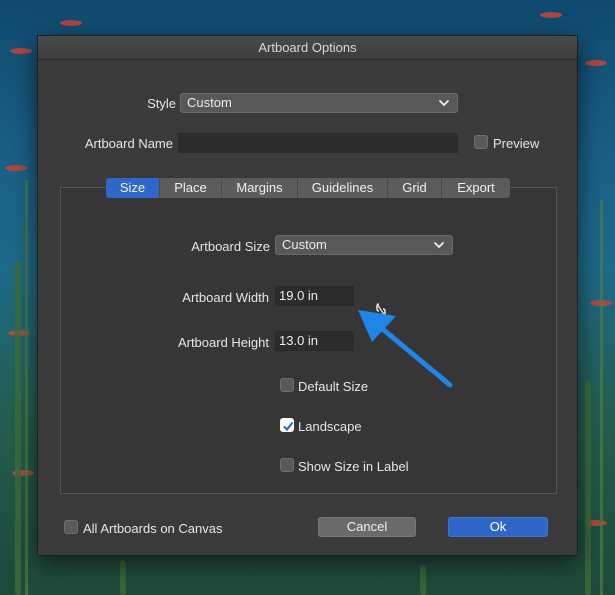 This screenshot has width=615, height=595. Describe the element at coordinates (287, 465) in the screenshot. I see `show-size-checkbox` at that location.